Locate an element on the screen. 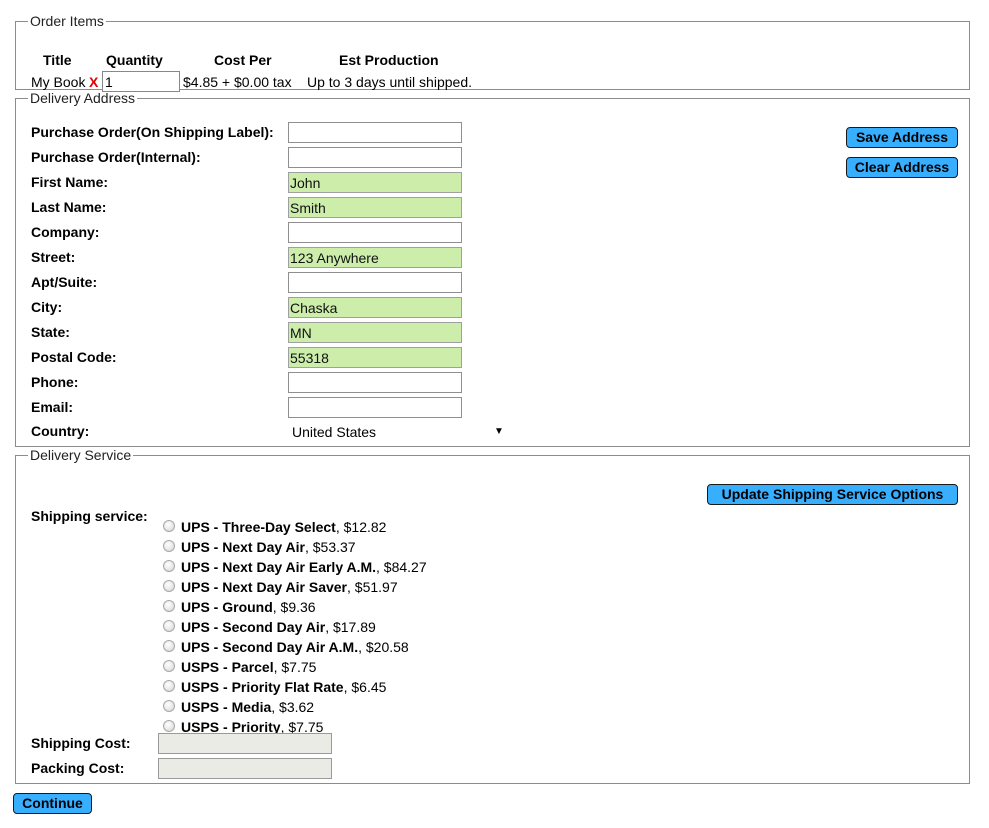  phone-label: Phone: is located at coordinates (55, 382).